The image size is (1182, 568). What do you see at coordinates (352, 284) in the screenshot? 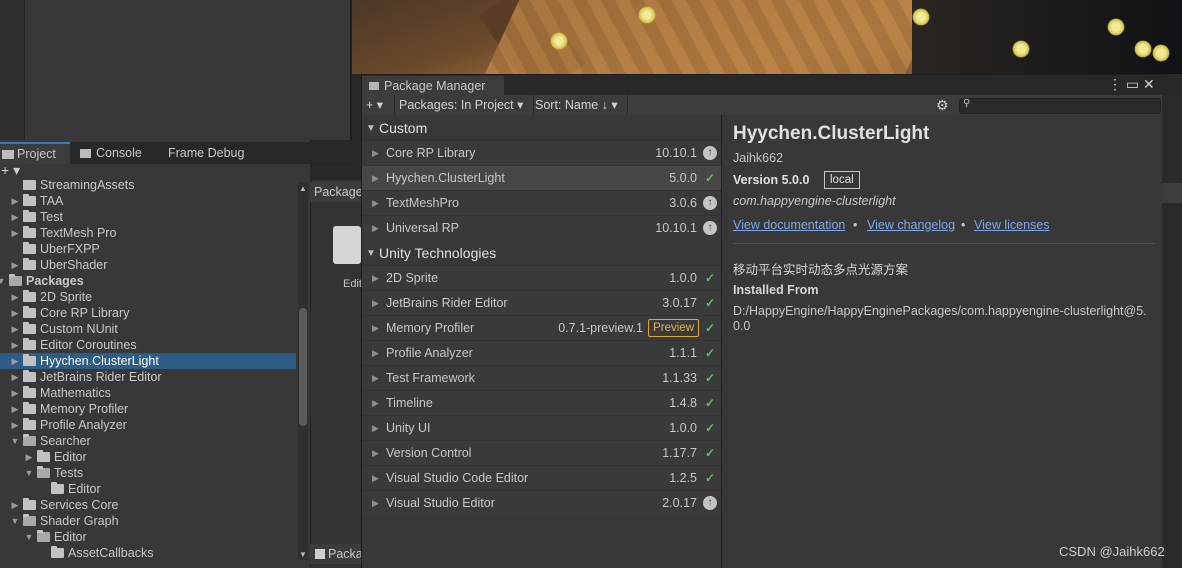
I see `asset-label: Edit` at bounding box center [352, 284].